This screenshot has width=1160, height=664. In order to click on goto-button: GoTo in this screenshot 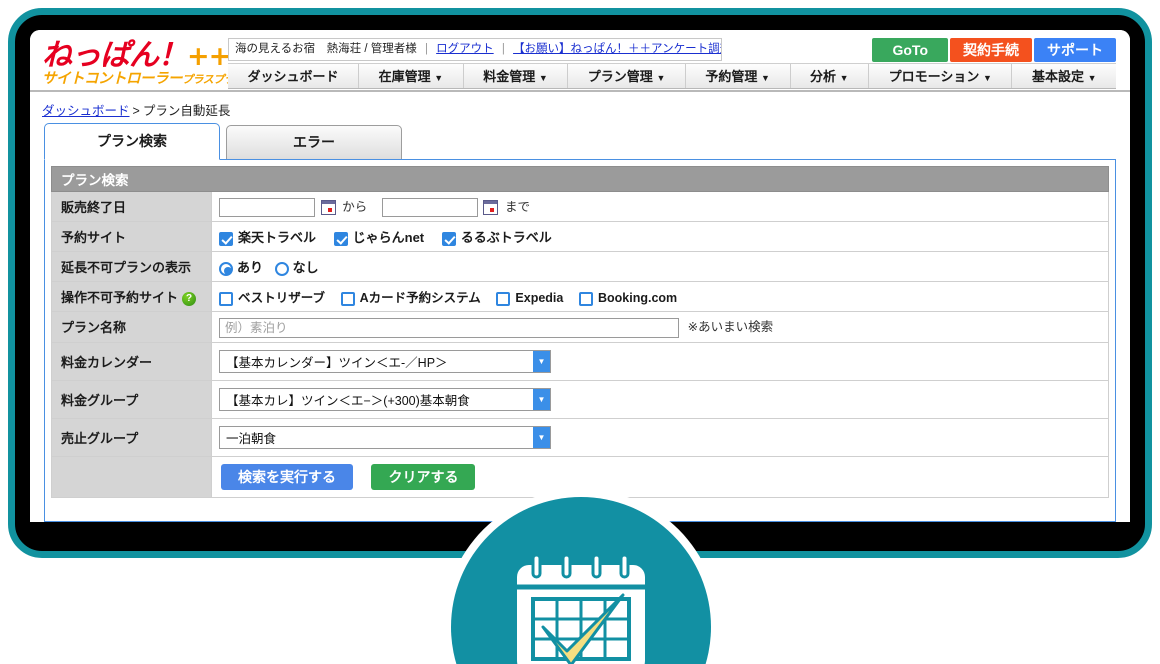, I will do `click(910, 50)`.